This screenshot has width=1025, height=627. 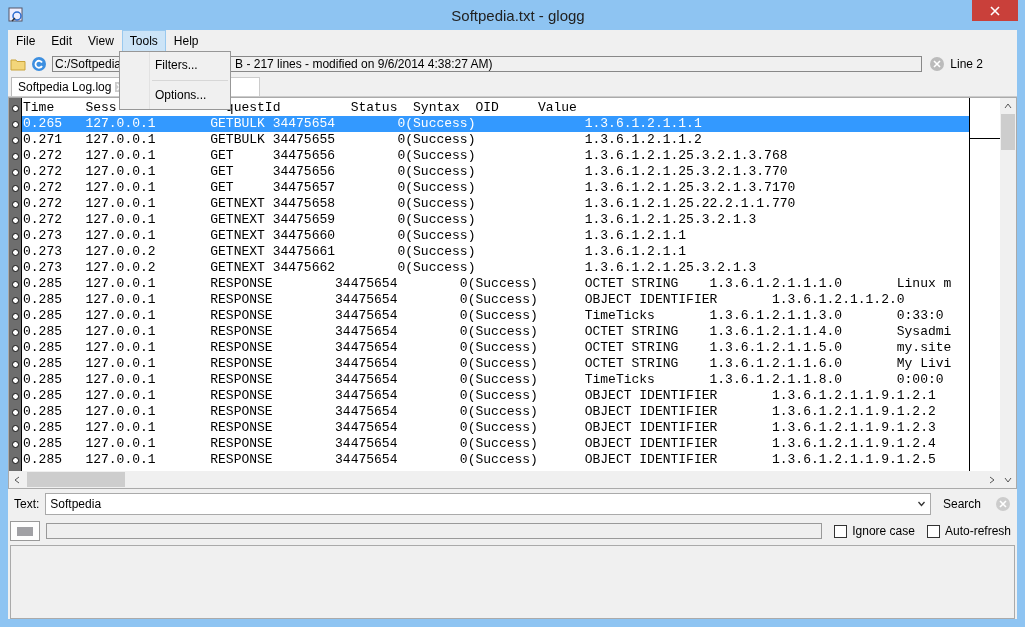 What do you see at coordinates (495, 156) in the screenshot?
I see `log-line: 0.272 127.0.0.1 GET 34475656 0(Success) 1.3.6.1.2.1.25.3.2.1.3.768` at bounding box center [495, 156].